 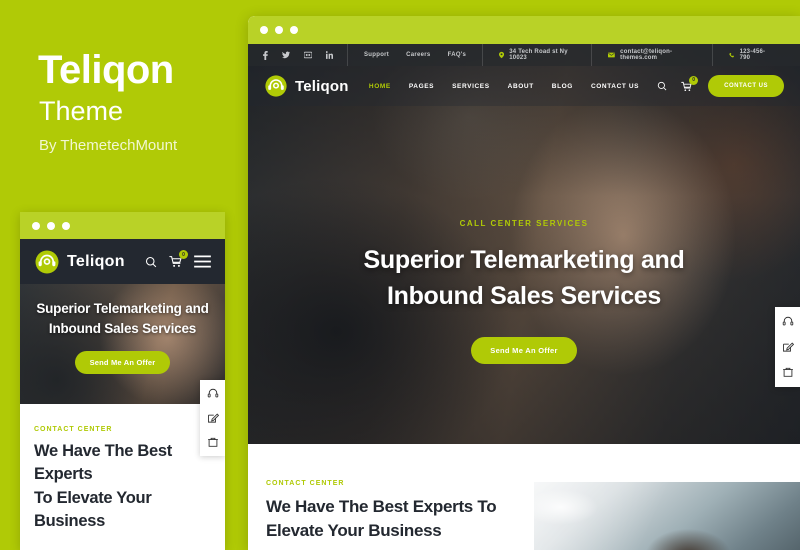 I want to click on mobile-section-heading-line2: To Elevate Your Business, so click(x=93, y=509).